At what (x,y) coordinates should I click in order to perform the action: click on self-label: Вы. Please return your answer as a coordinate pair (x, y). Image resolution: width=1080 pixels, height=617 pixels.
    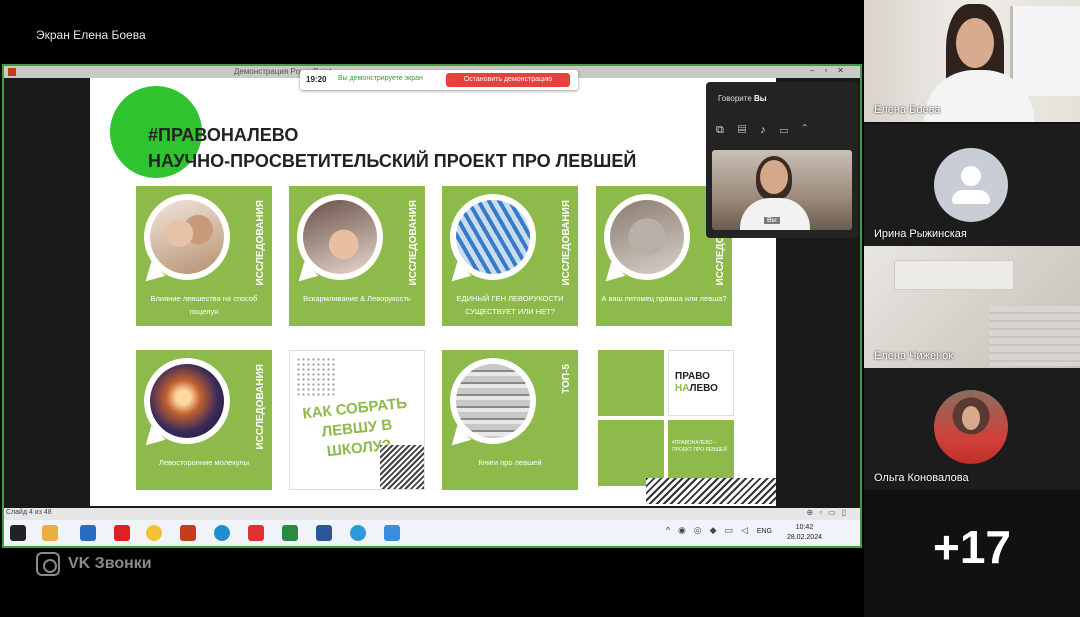
    Looking at the image, I should click on (772, 220).